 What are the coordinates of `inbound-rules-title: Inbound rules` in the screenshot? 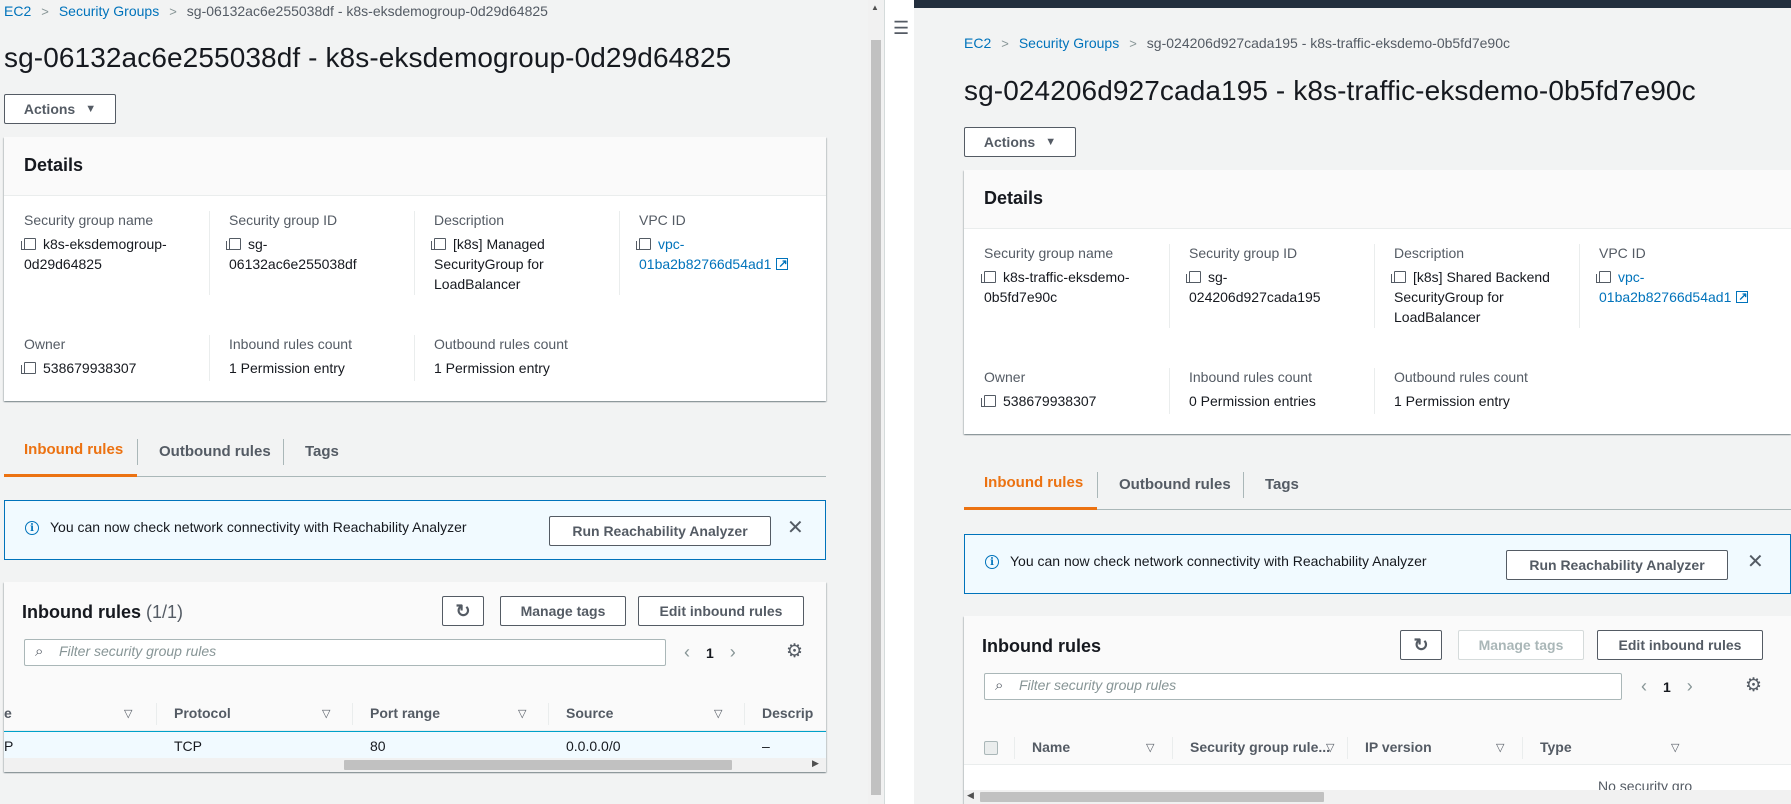 It's located at (1041, 646).